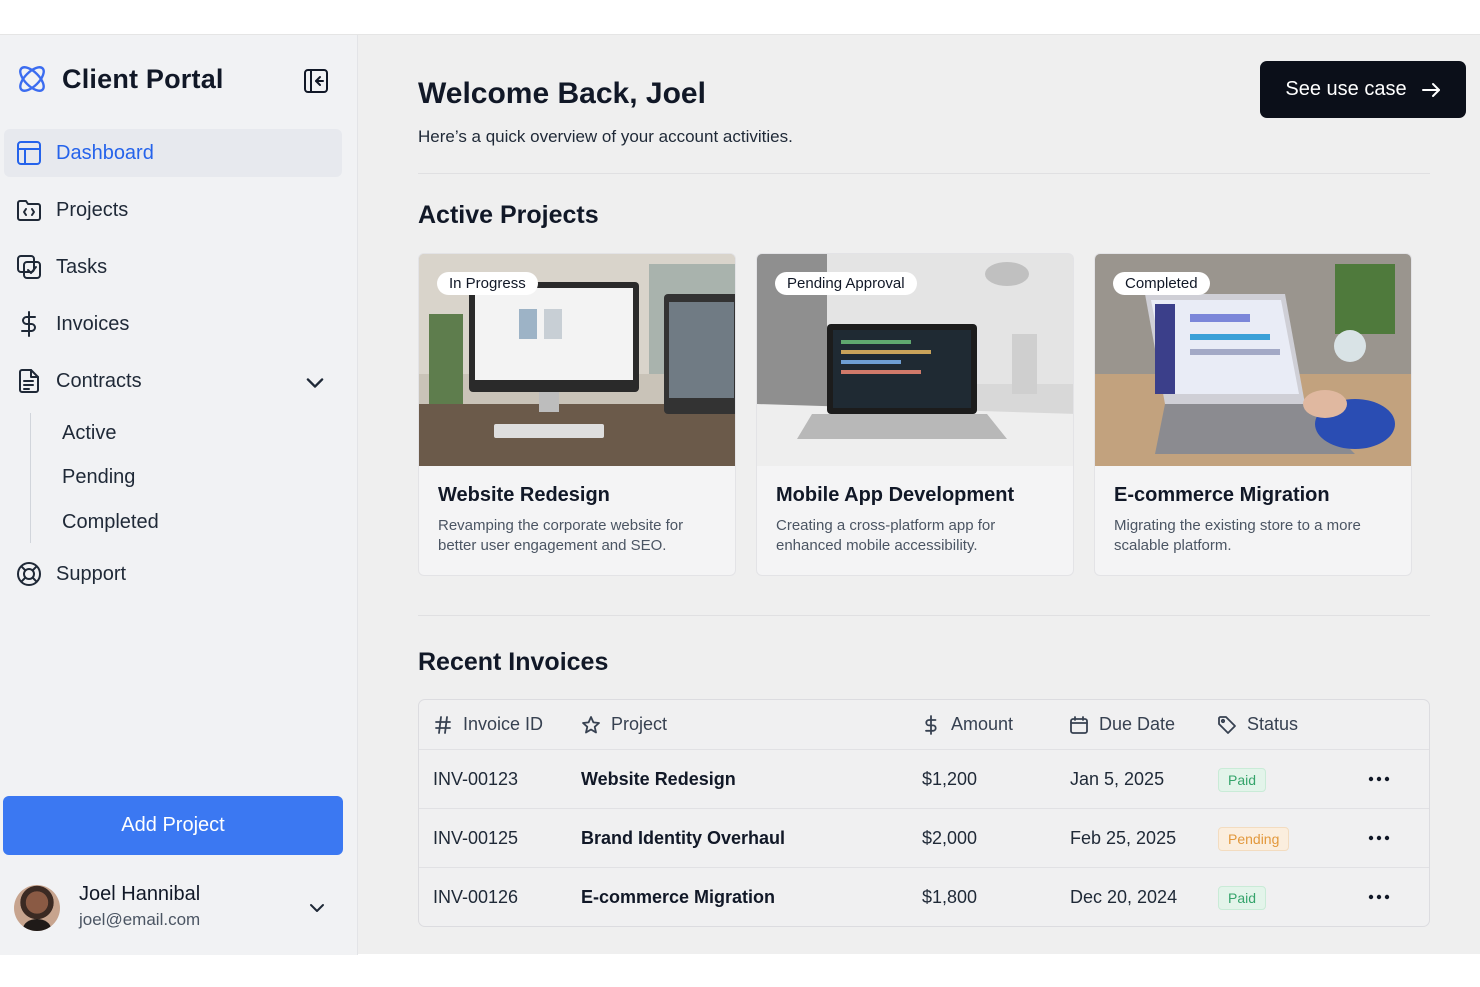  Describe the element at coordinates (82, 266) in the screenshot. I see `sidebar-item-label: Tasks` at that location.